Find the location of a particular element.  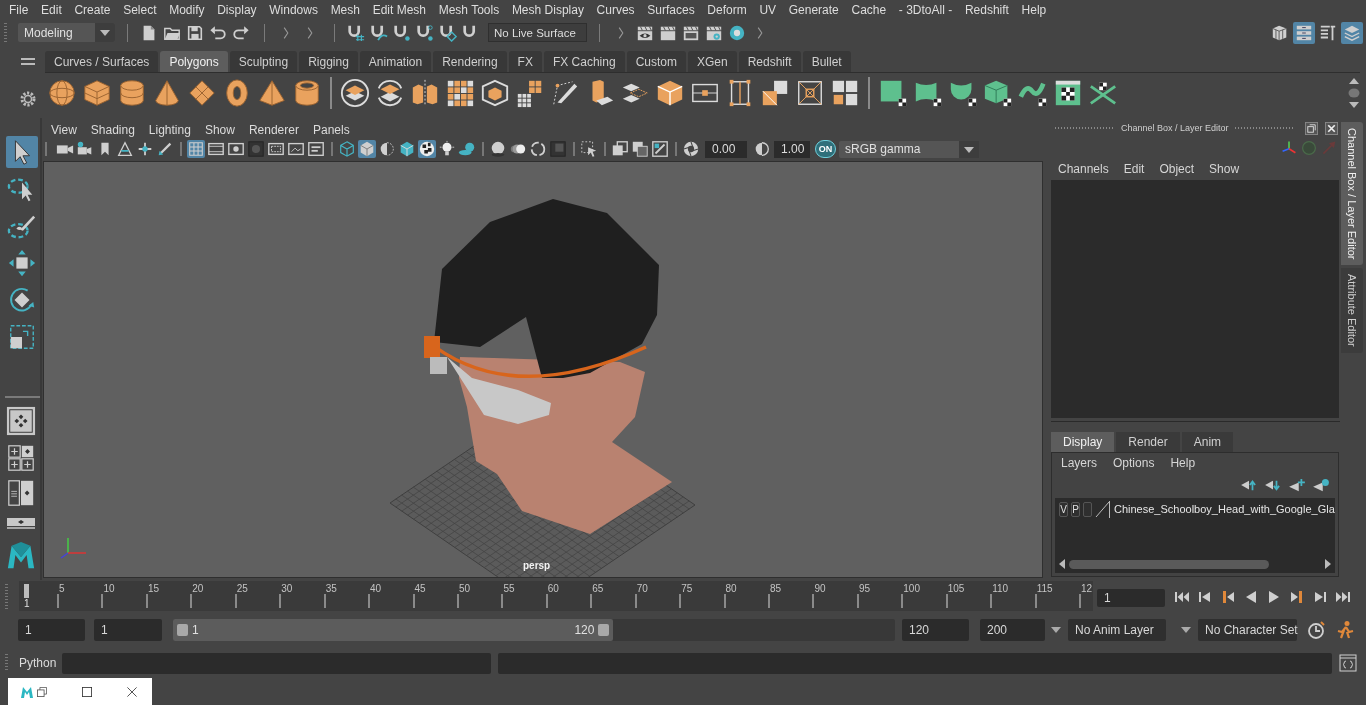

framed-lines-icon is located at coordinates (316, 149).